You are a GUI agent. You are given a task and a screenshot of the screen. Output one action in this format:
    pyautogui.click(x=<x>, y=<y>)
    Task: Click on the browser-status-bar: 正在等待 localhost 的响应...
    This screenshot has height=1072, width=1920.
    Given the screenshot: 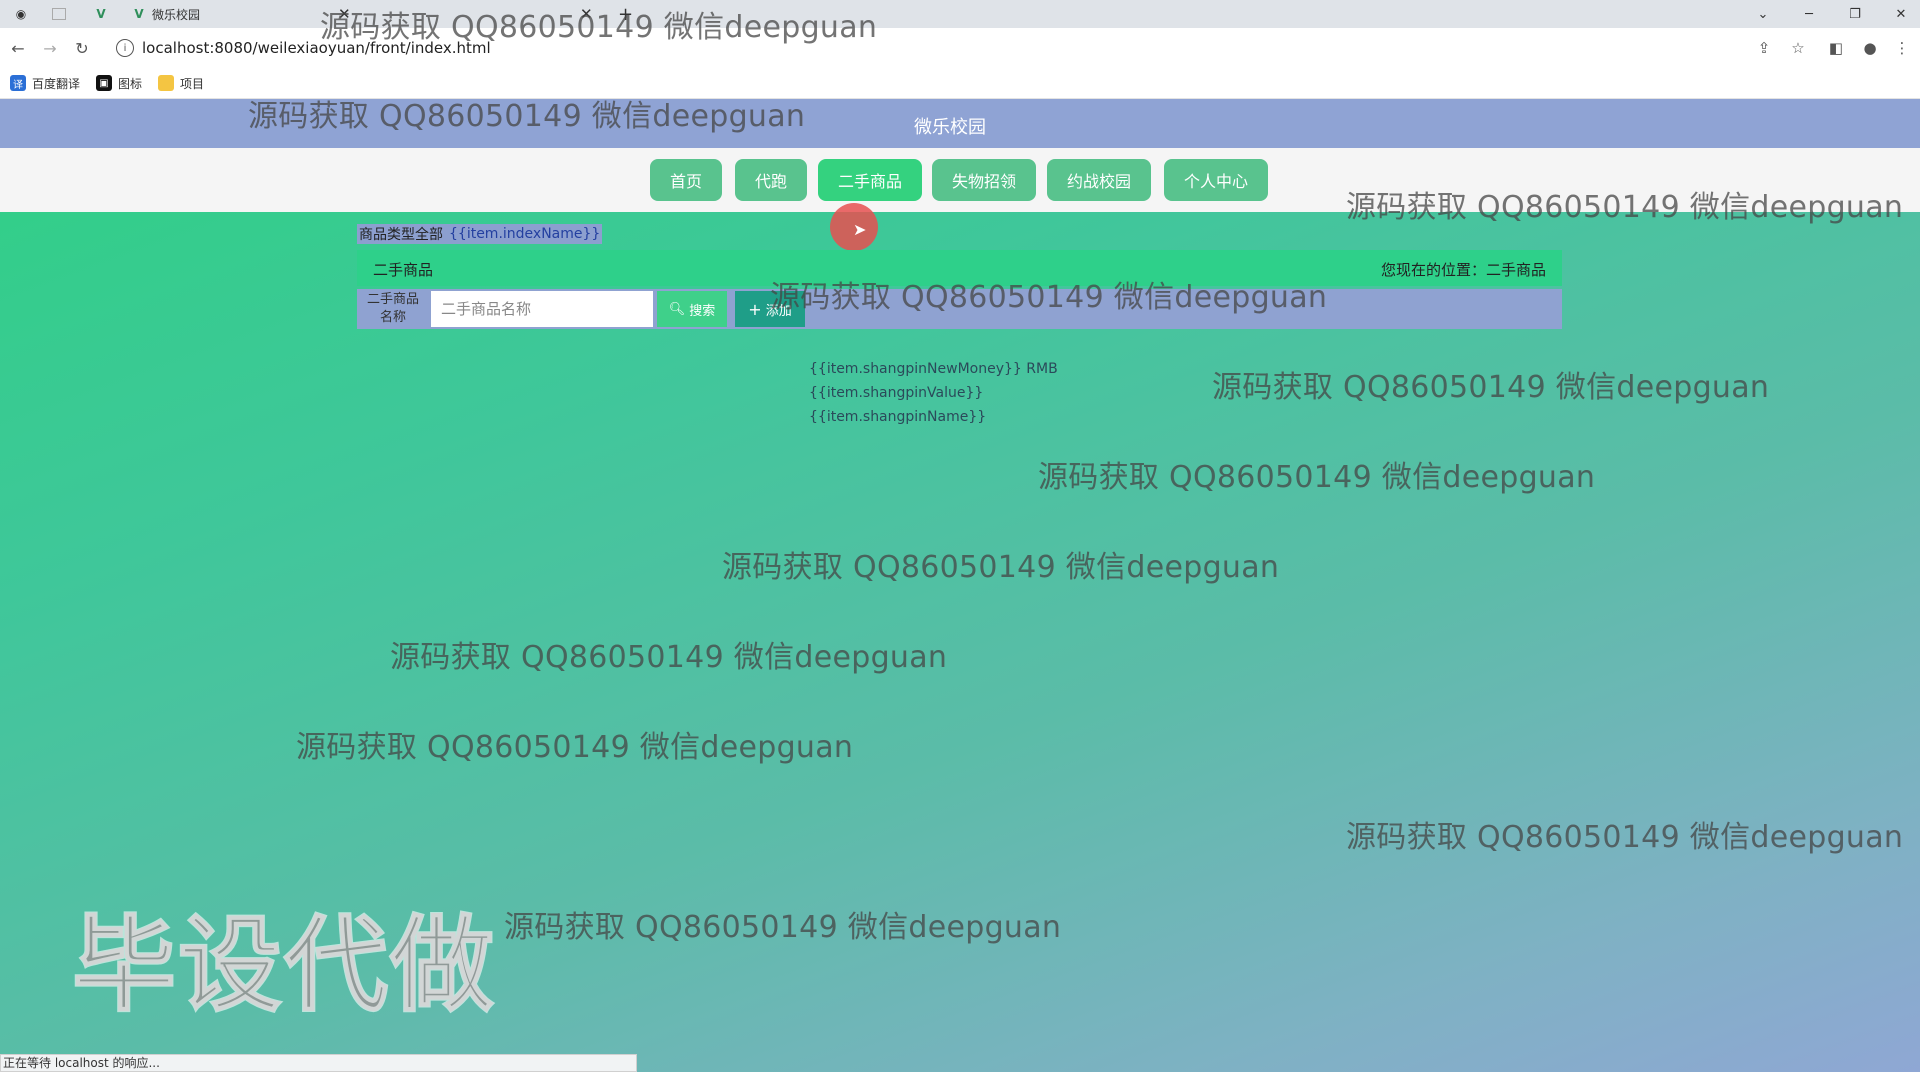 What is the action you would take?
    pyautogui.click(x=318, y=1063)
    